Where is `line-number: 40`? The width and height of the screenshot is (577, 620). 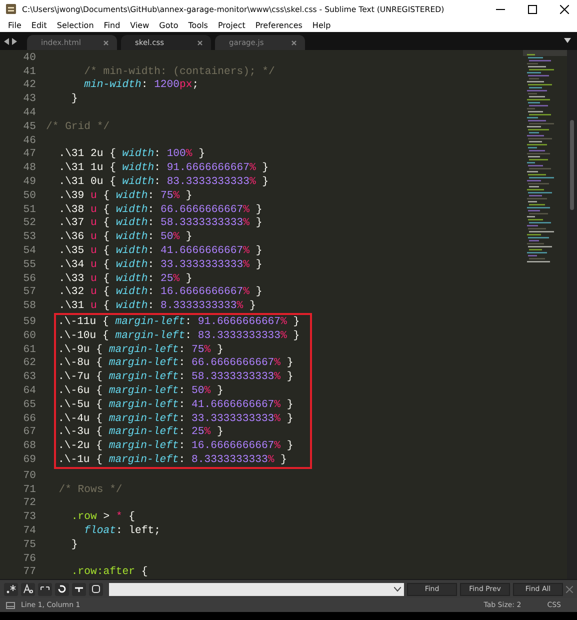
line-number: 40 is located at coordinates (29, 58).